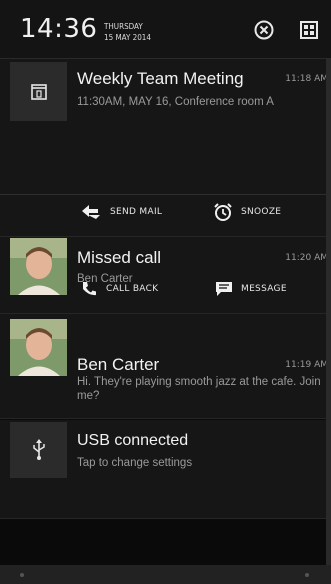 This screenshot has width=331, height=584. I want to click on snooze-button: SNOOZE, so click(247, 212).